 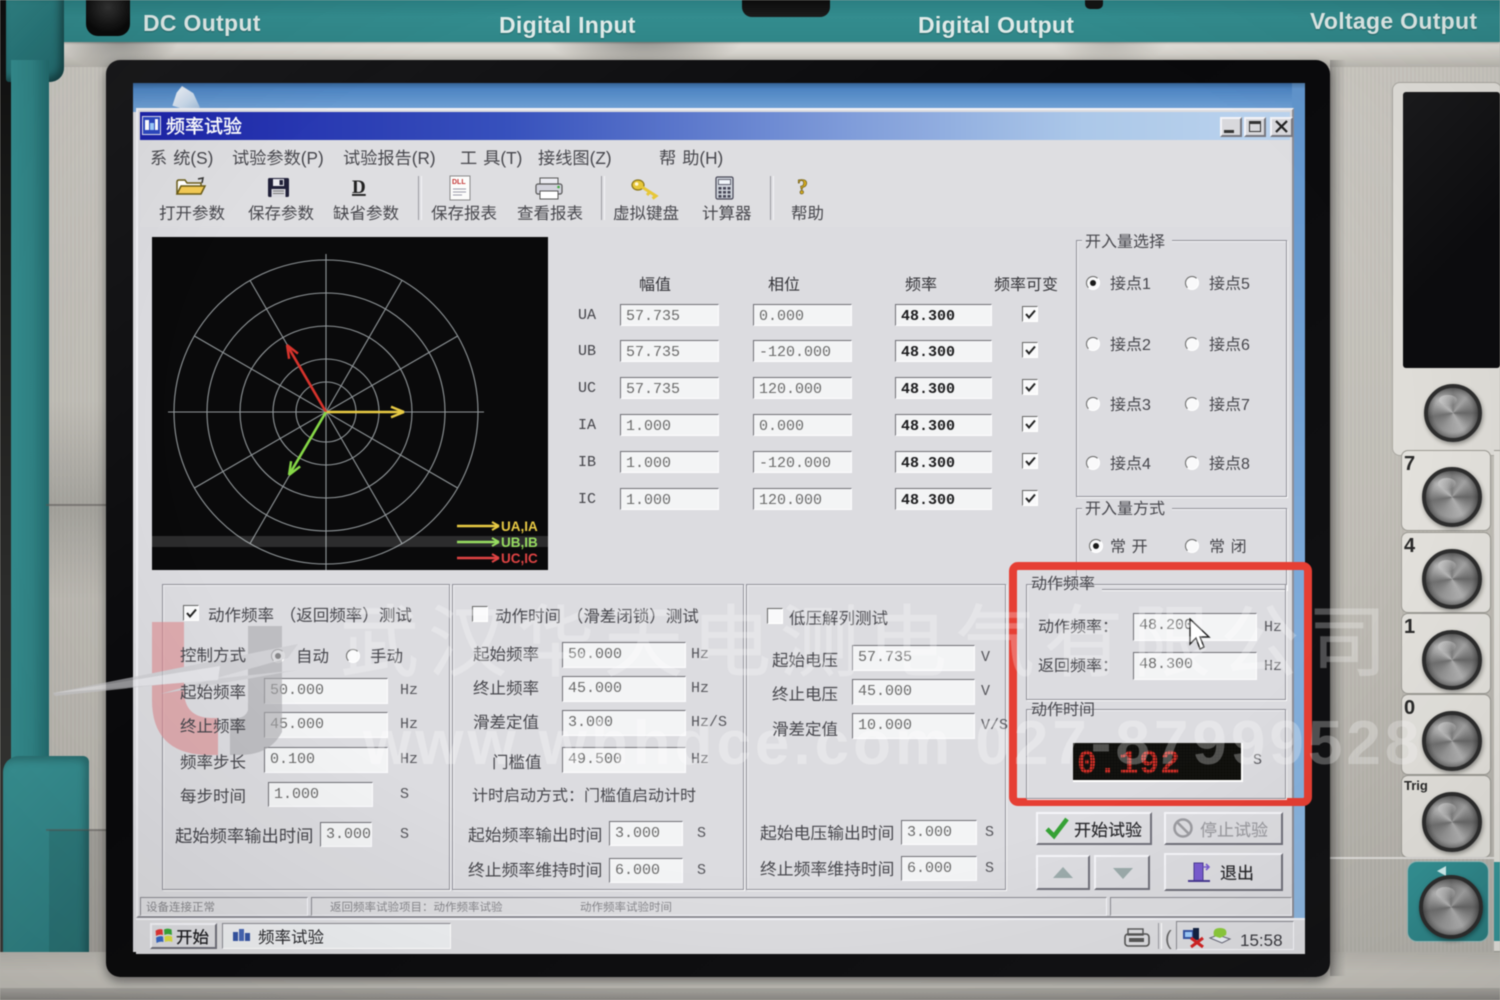 I want to click on svg-text: D, so click(x=359, y=187).